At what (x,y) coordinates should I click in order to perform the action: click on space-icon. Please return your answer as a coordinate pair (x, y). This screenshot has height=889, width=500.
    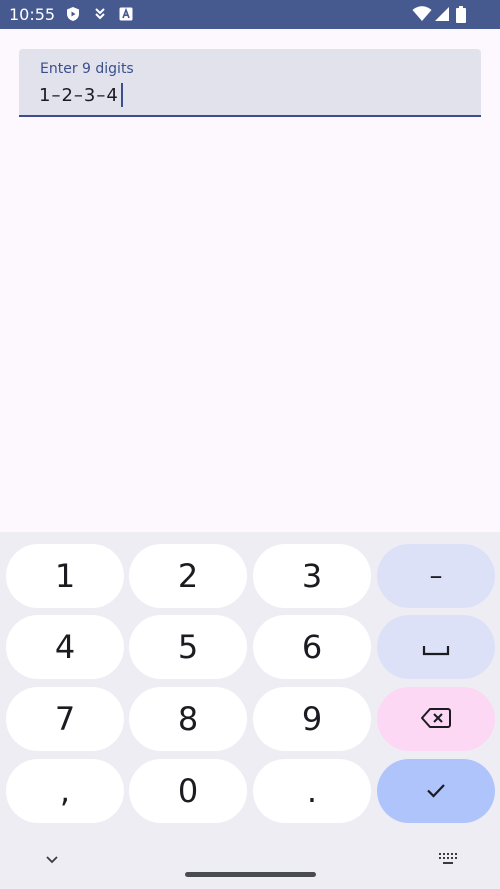
    Looking at the image, I should click on (436, 647).